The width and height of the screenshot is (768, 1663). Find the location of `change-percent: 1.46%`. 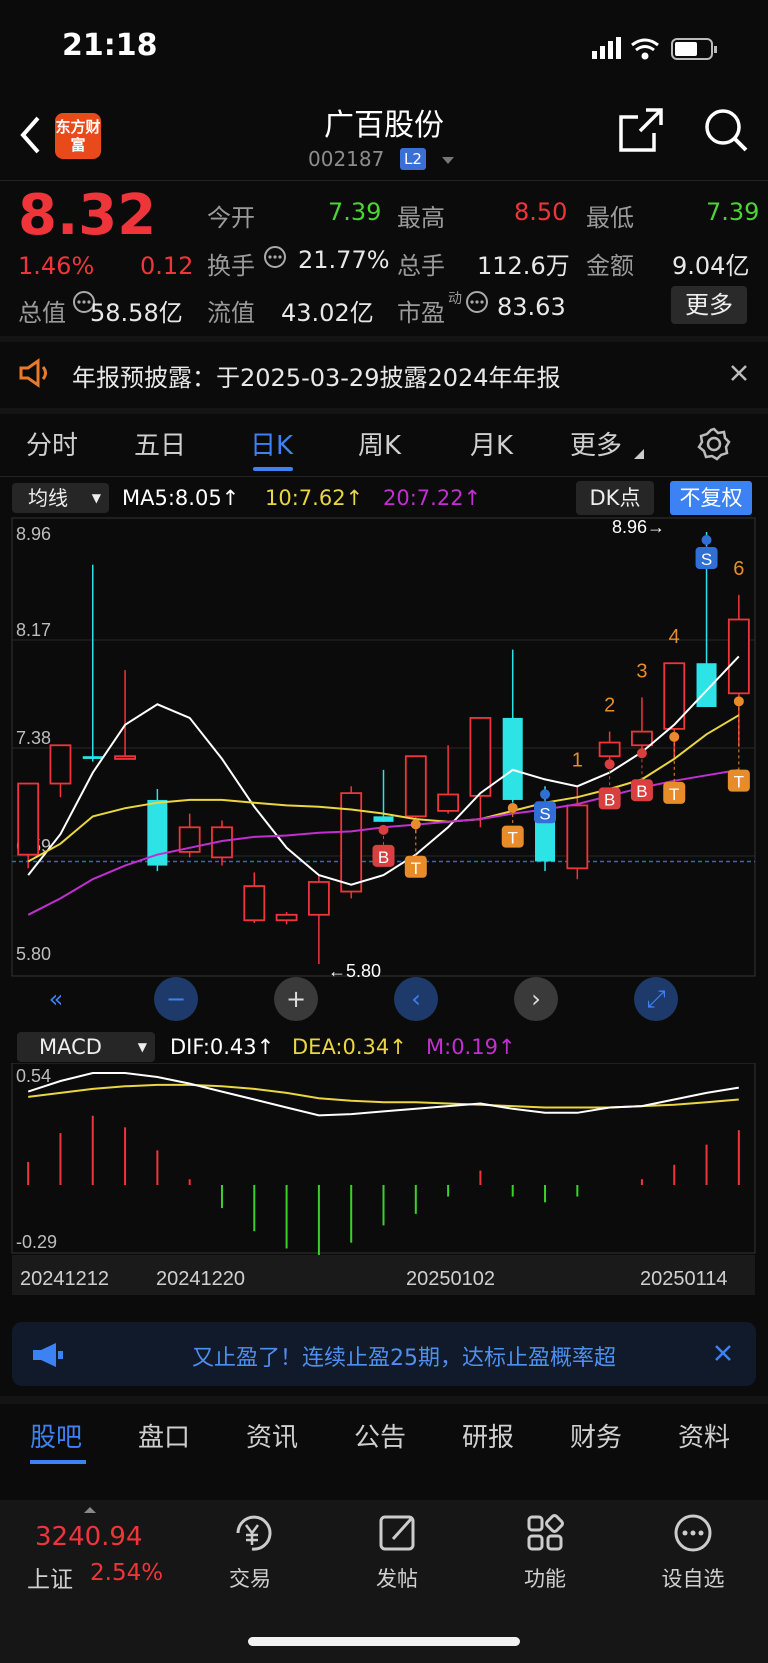

change-percent: 1.46% is located at coordinates (56, 266).